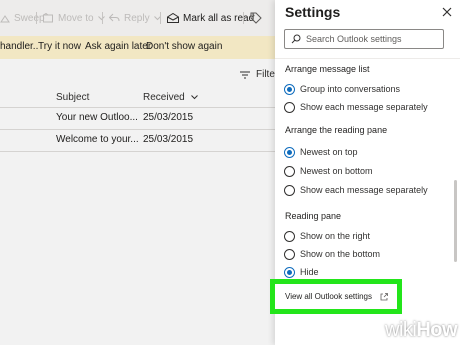 This screenshot has height=345, width=460. I want to click on header-divider, so click(367, 58).